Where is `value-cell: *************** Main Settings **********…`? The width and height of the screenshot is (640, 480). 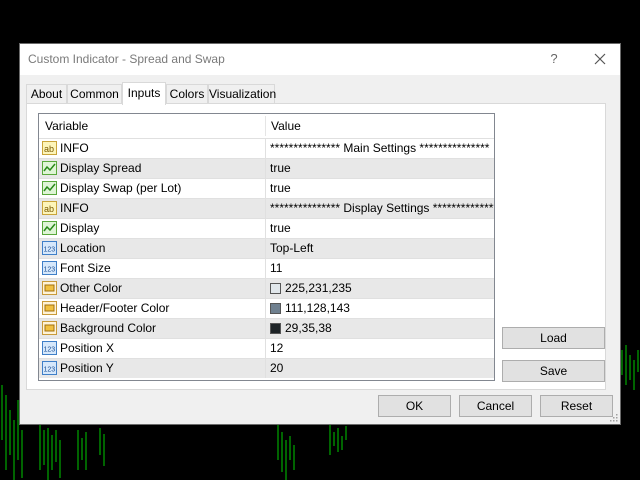
value-cell: *************** Main Settings **********… is located at coordinates (379, 148).